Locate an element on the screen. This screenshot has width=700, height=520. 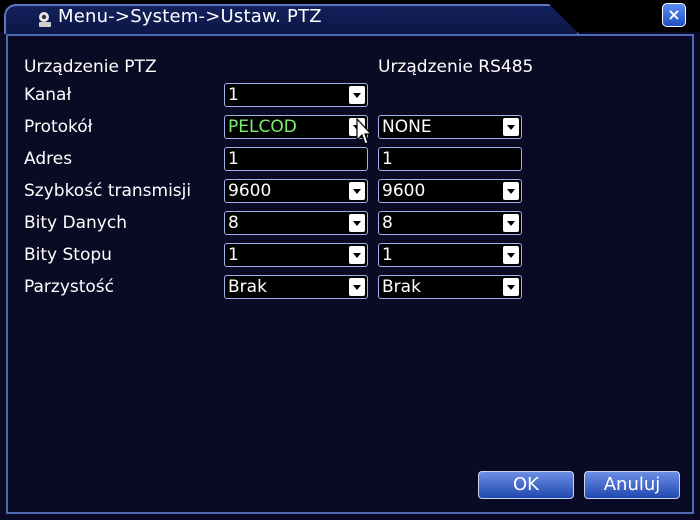
rs485-data-bits-select: 8 is located at coordinates (450, 223).